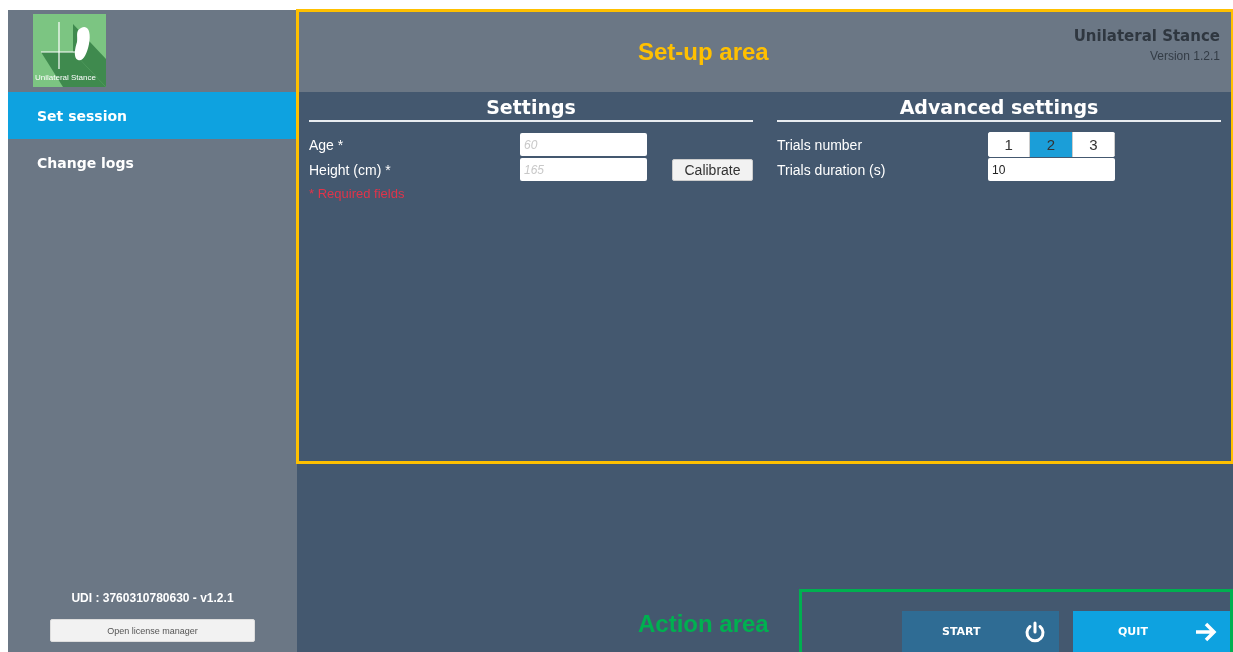  What do you see at coordinates (350, 169) in the screenshot?
I see `field-label: Height (cm) *` at bounding box center [350, 169].